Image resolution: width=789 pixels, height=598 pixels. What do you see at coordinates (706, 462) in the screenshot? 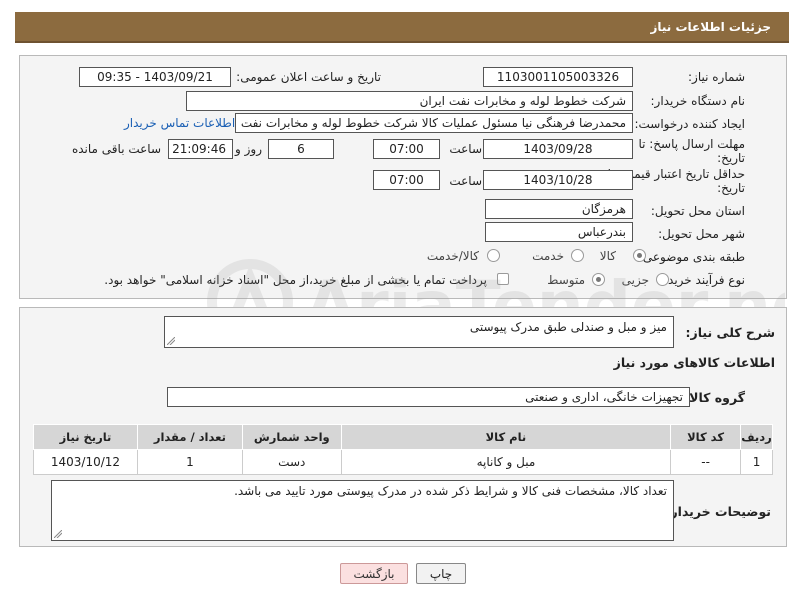
I see `cell-item-code: --` at bounding box center [706, 462].